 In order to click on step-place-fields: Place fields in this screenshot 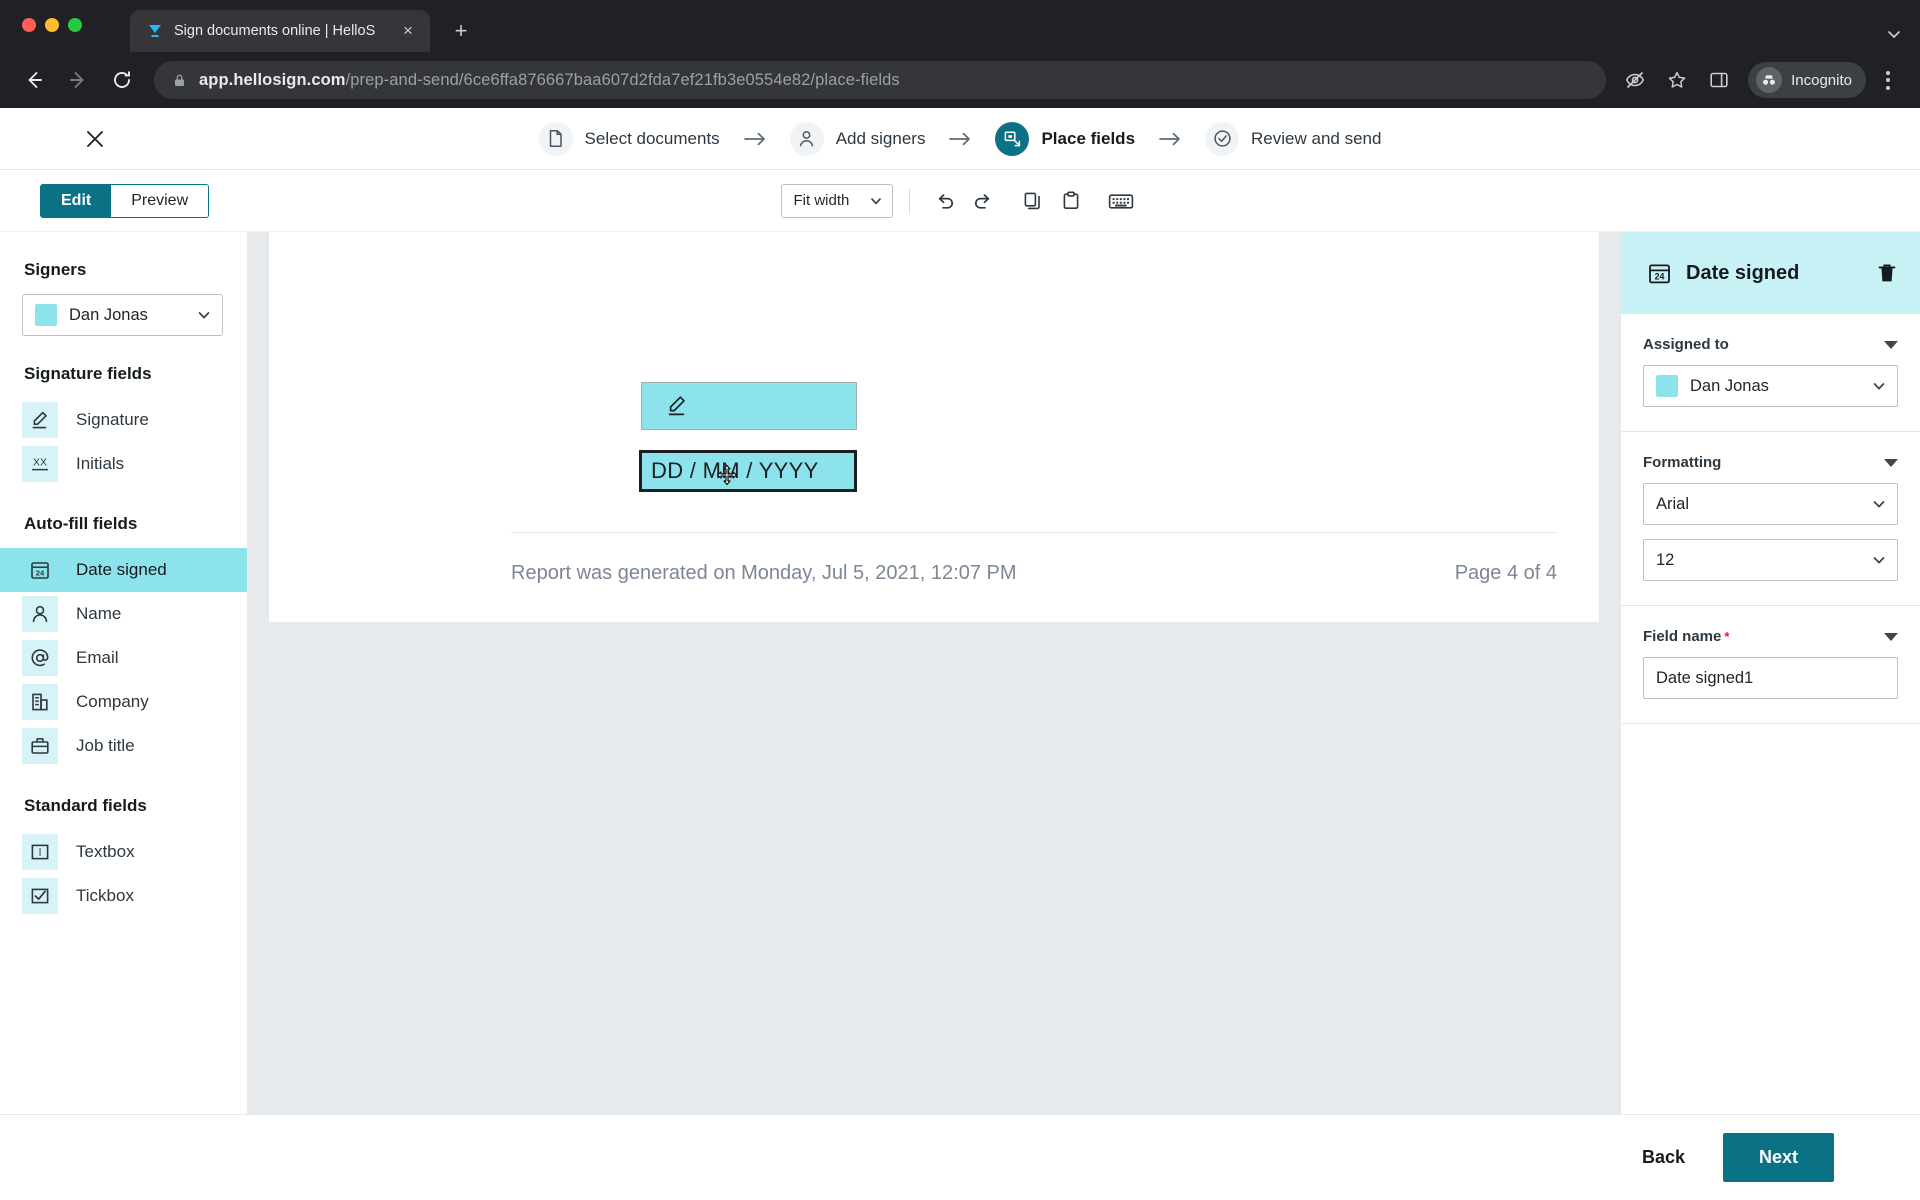, I will do `click(1065, 138)`.